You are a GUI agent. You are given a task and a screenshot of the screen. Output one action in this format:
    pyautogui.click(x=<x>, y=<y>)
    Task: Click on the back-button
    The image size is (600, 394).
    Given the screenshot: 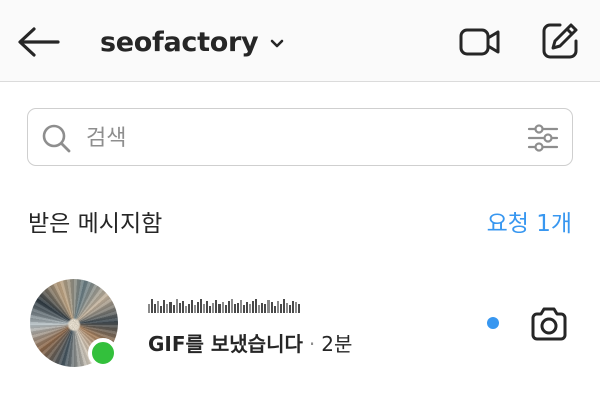 What is the action you would take?
    pyautogui.click(x=38, y=42)
    